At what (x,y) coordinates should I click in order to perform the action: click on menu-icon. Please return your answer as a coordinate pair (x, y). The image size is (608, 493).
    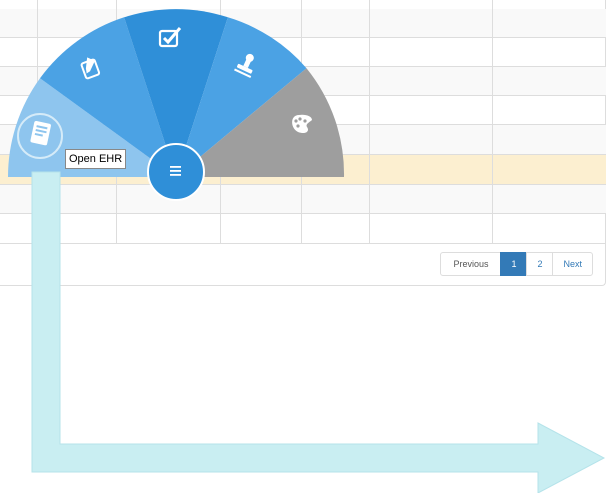
    Looking at the image, I should click on (175, 171).